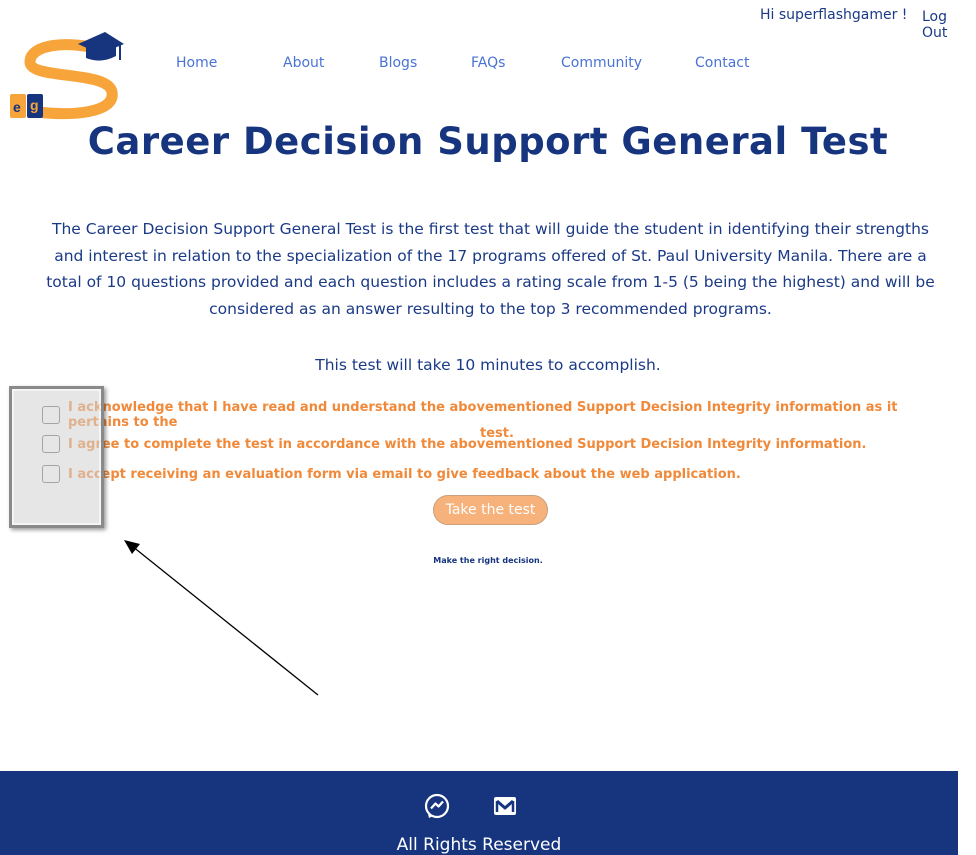  I want to click on svg-text: g, so click(34, 105).